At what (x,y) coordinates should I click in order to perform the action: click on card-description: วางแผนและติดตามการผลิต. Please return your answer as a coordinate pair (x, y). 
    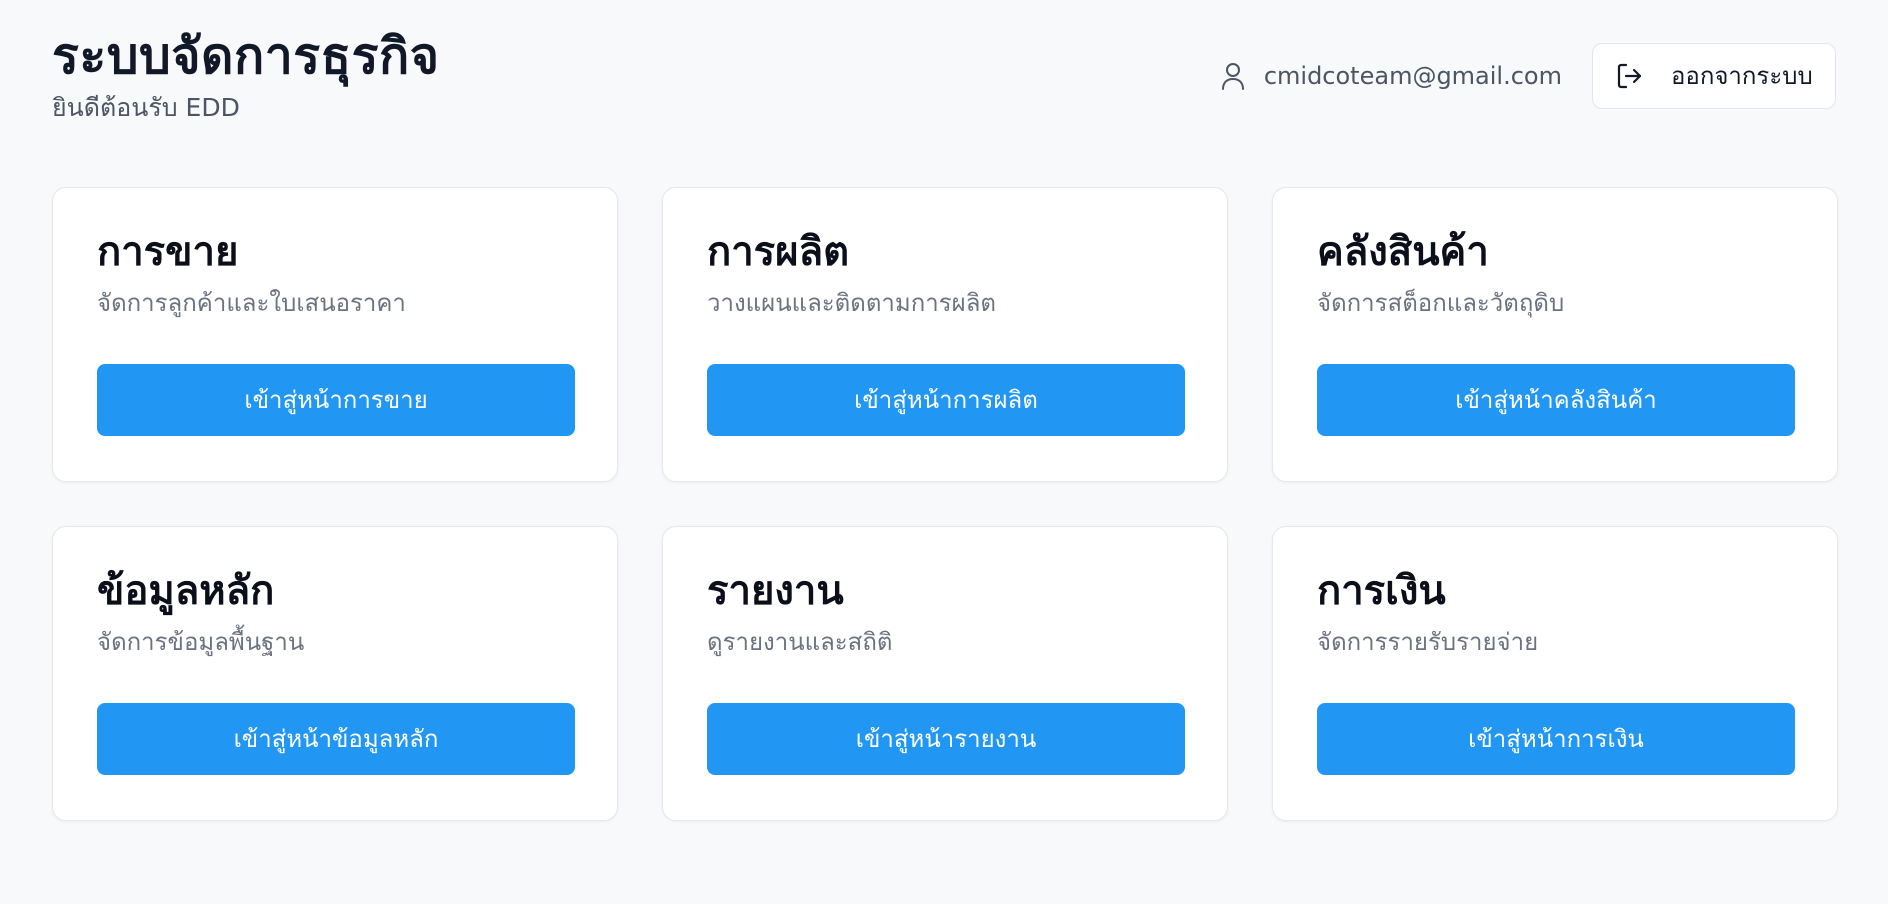
    Looking at the image, I should click on (851, 303).